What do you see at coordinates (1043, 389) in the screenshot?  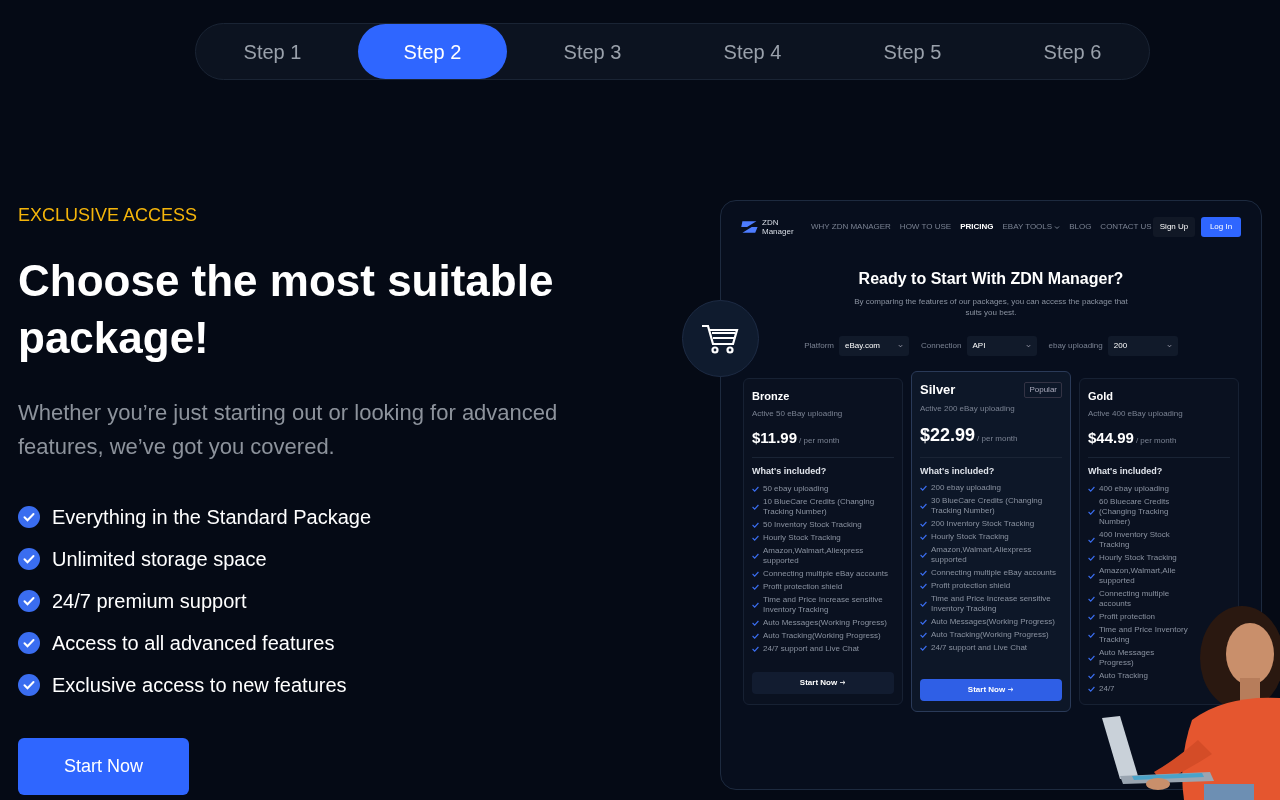 I see `popular-badge: Popular` at bounding box center [1043, 389].